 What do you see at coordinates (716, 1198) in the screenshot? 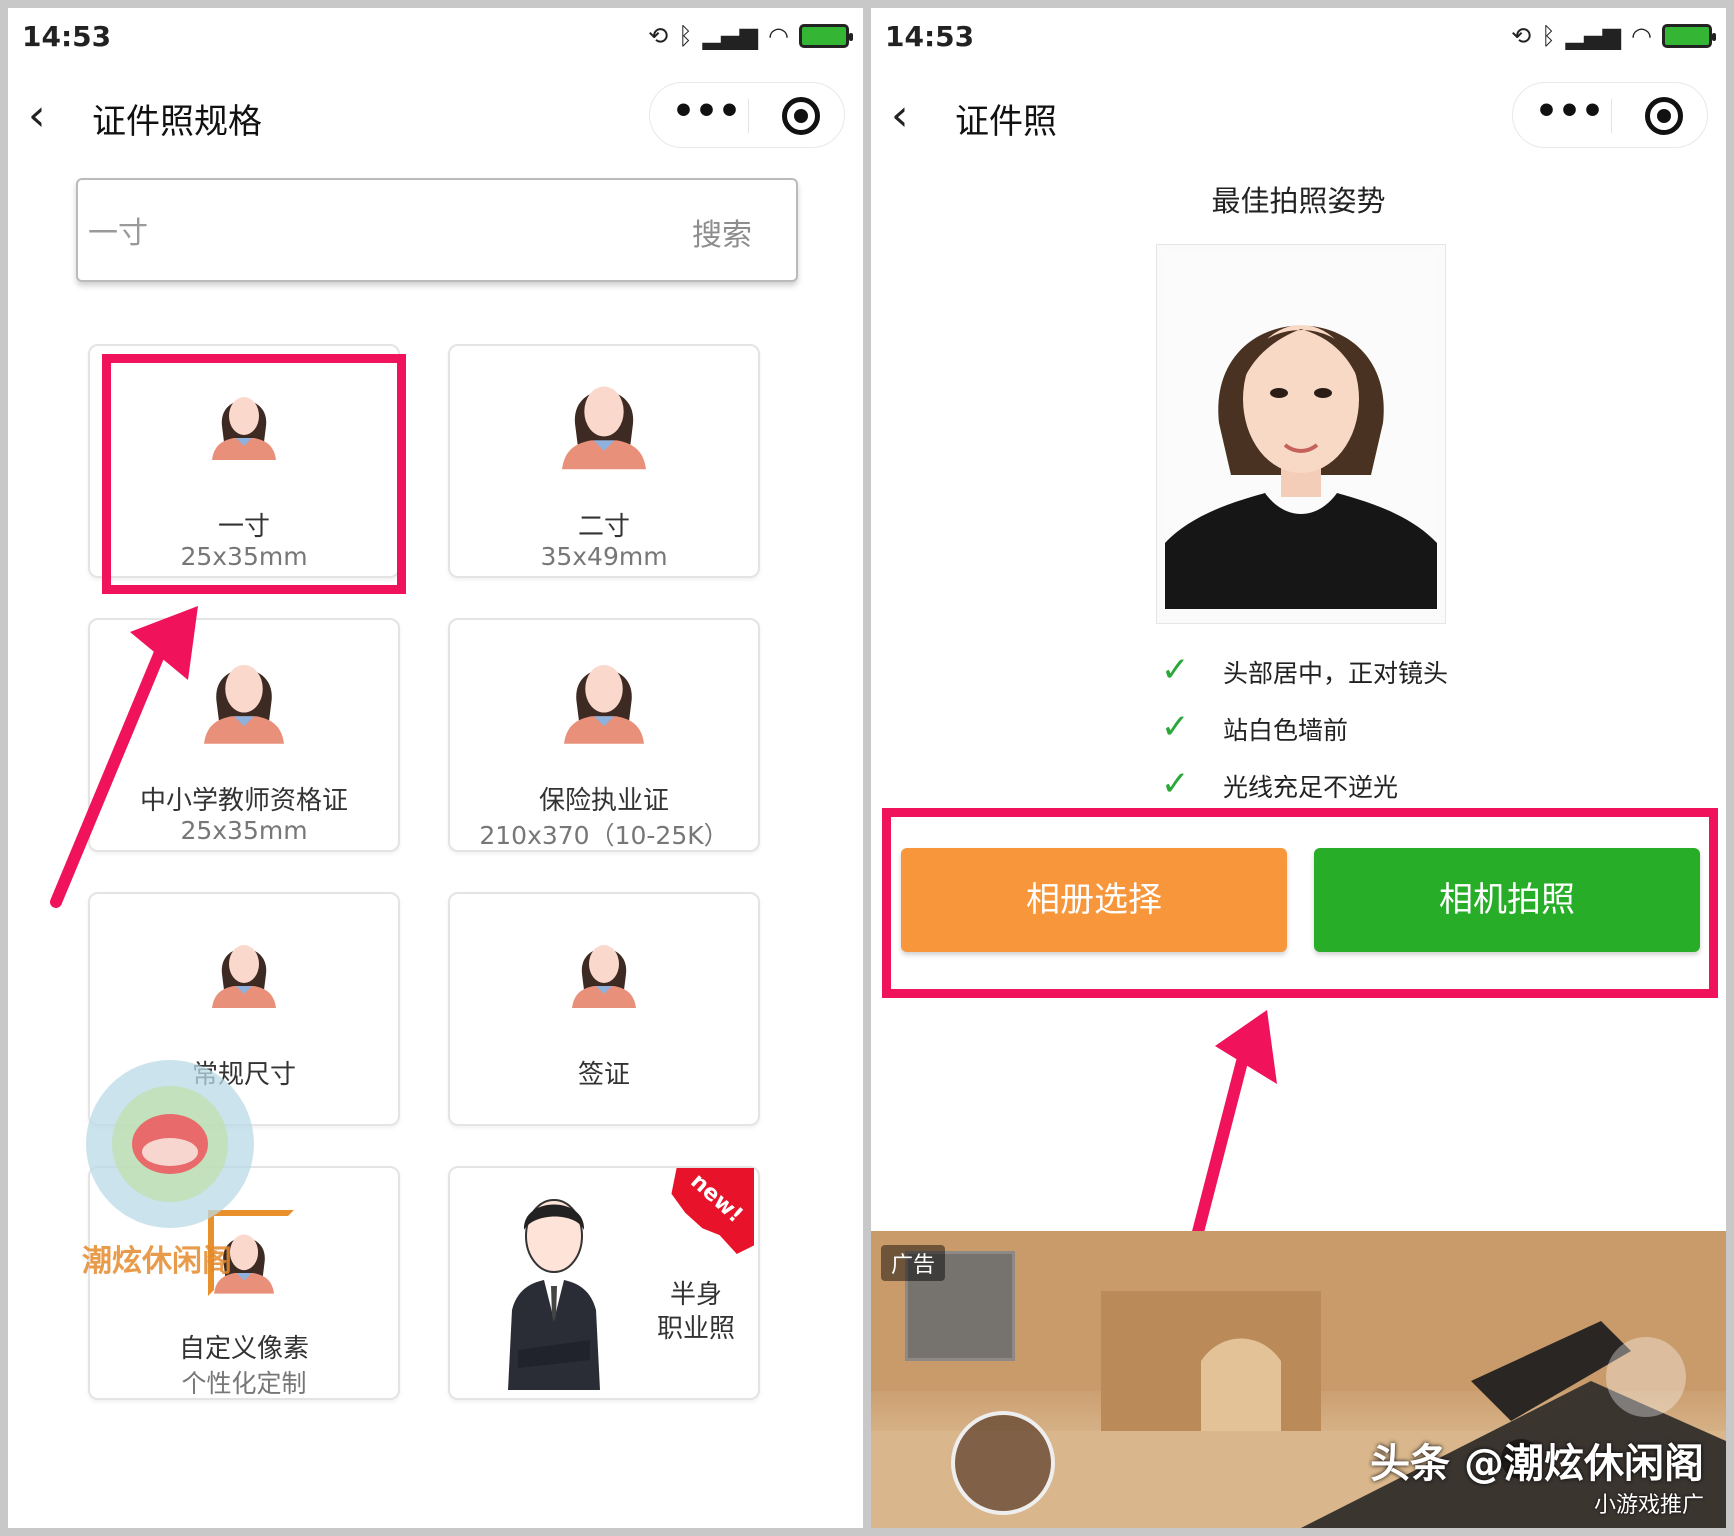
I see `new-badge-text: new!` at bounding box center [716, 1198].